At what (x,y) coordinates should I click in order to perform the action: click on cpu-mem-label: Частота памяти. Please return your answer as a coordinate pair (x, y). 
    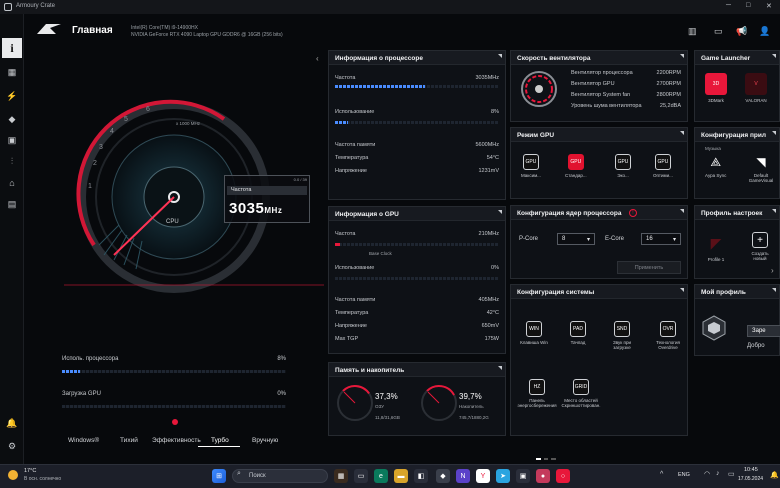
    Looking at the image, I should click on (355, 145).